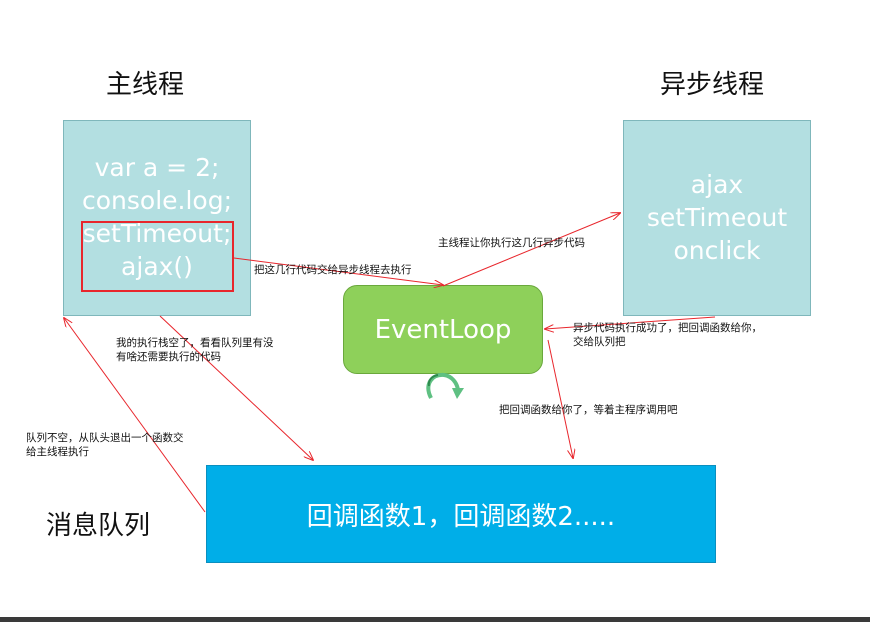  I want to click on note-hand-off: 把这几行代码交给异步线程去执行, so click(333, 270).